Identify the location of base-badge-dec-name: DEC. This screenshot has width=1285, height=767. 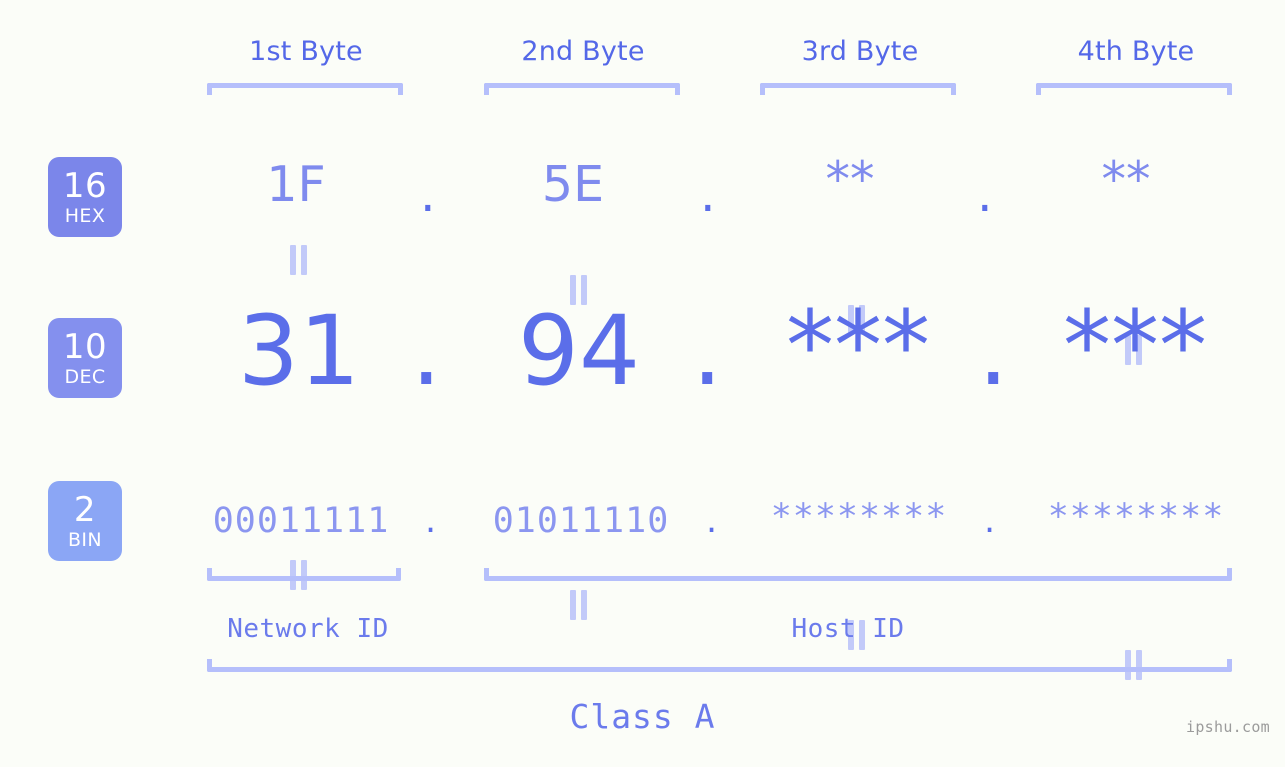
(85, 376).